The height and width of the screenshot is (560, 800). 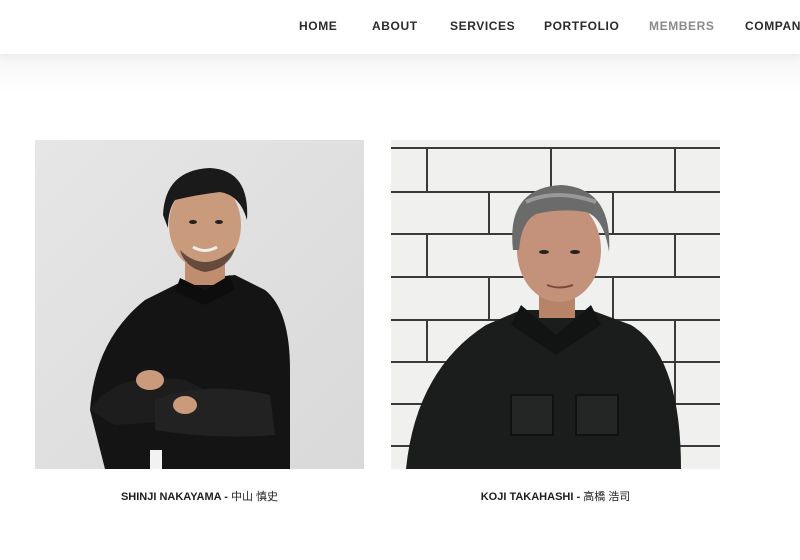 I want to click on member-name-caption: SHINJI NAKAYAMA - 中山 慎史, so click(x=199, y=496).